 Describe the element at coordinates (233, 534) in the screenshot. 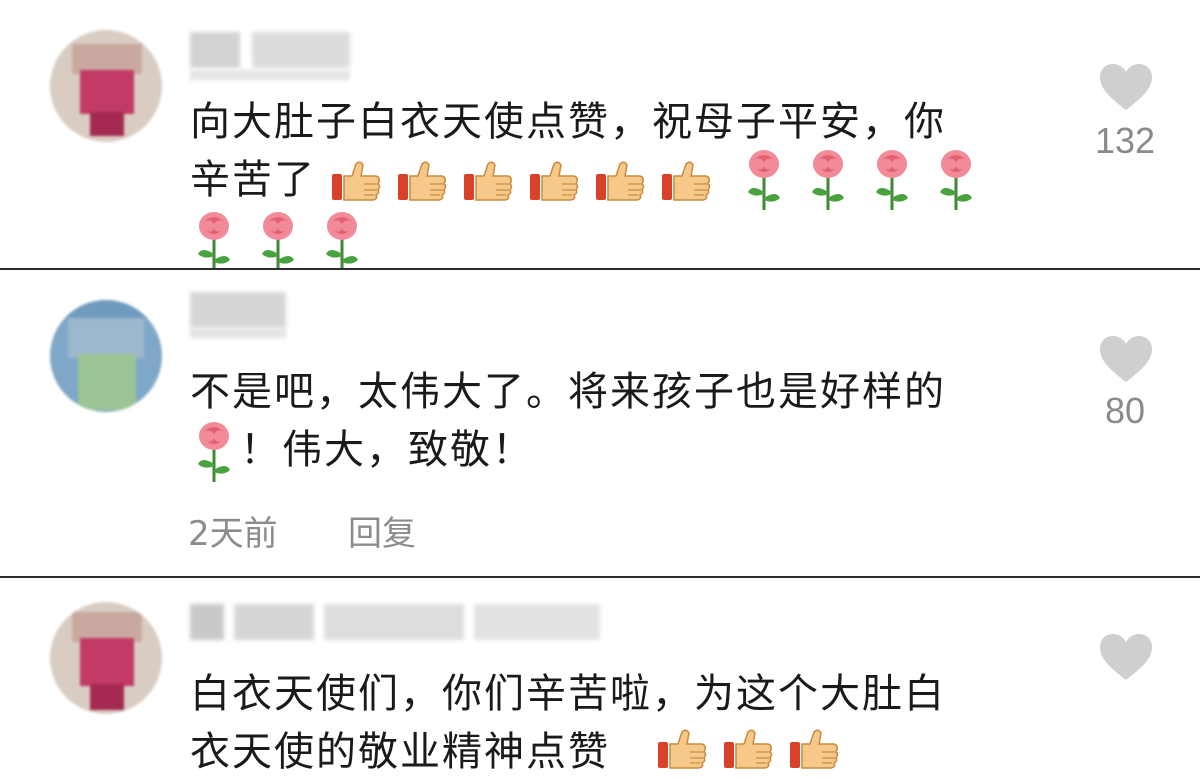

I see `comment-timestamp: 2天前` at that location.